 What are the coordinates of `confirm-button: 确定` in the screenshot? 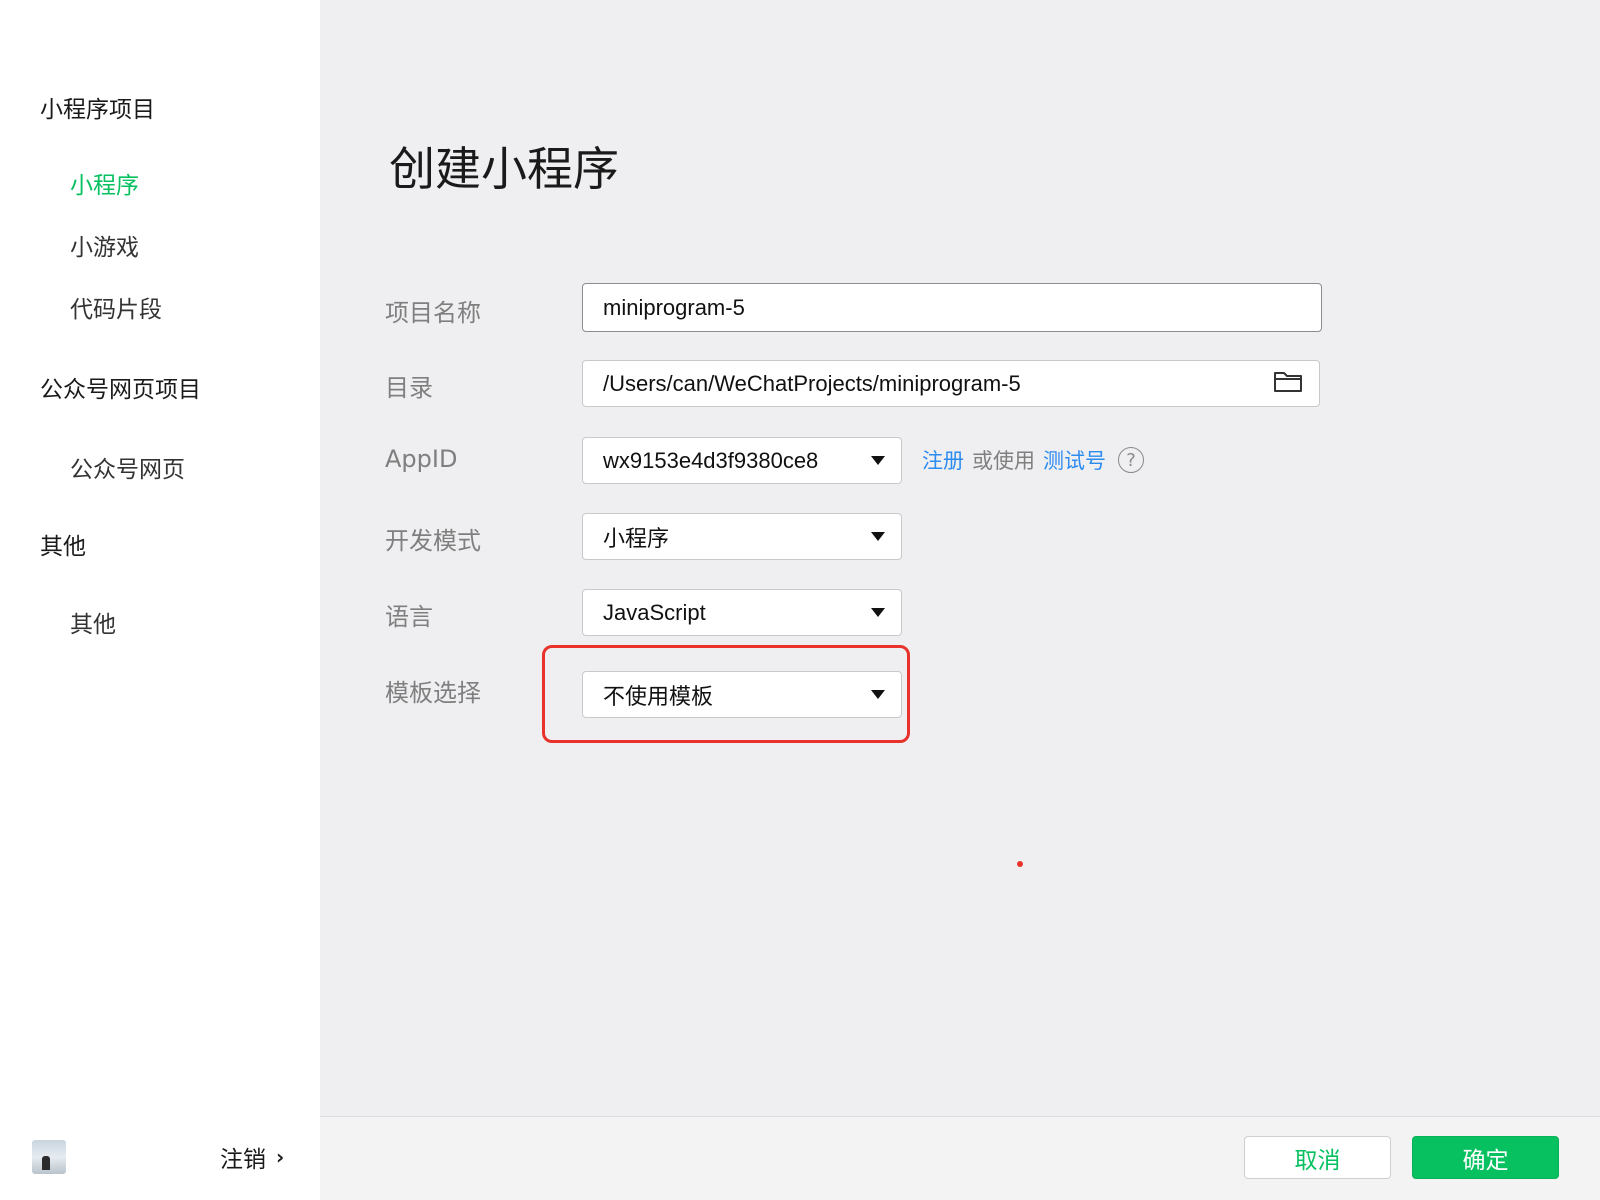 It's located at (1485, 1157).